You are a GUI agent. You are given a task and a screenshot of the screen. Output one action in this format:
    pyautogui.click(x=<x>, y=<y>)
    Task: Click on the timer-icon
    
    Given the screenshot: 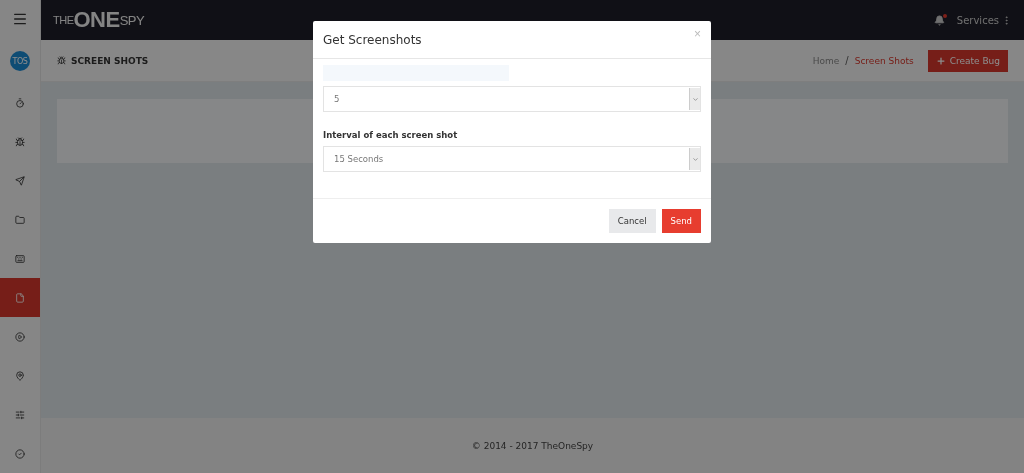 What is the action you would take?
    pyautogui.click(x=20, y=103)
    